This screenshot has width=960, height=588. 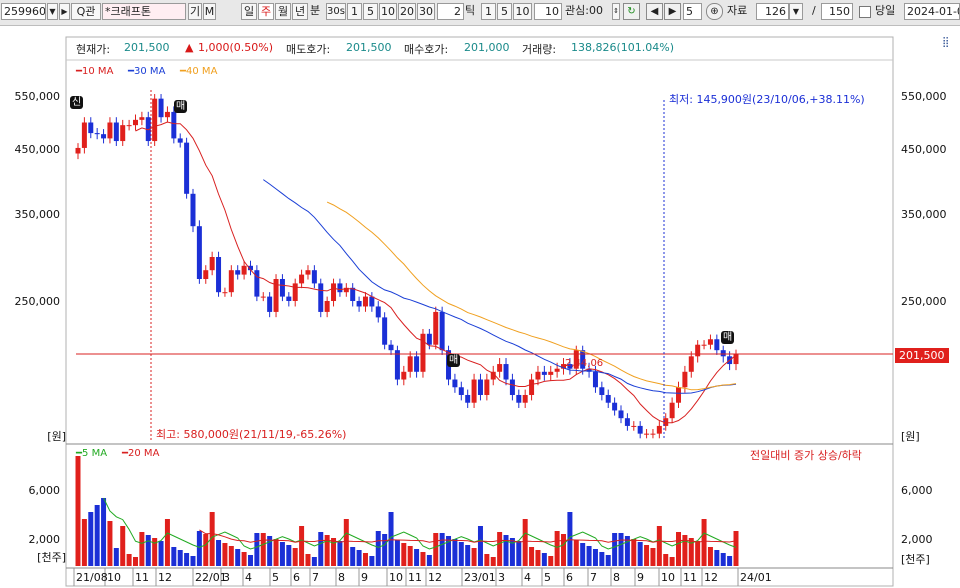 I want to click on badge-sell: 매, so click(x=728, y=337).